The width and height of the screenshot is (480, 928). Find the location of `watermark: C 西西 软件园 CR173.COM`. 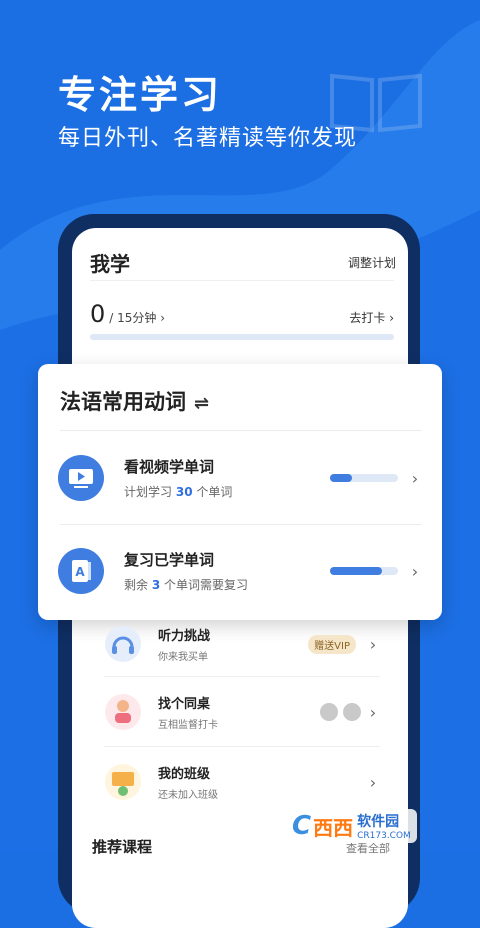

watermark: C 西西 软件园 CR173.COM is located at coordinates (376, 826).